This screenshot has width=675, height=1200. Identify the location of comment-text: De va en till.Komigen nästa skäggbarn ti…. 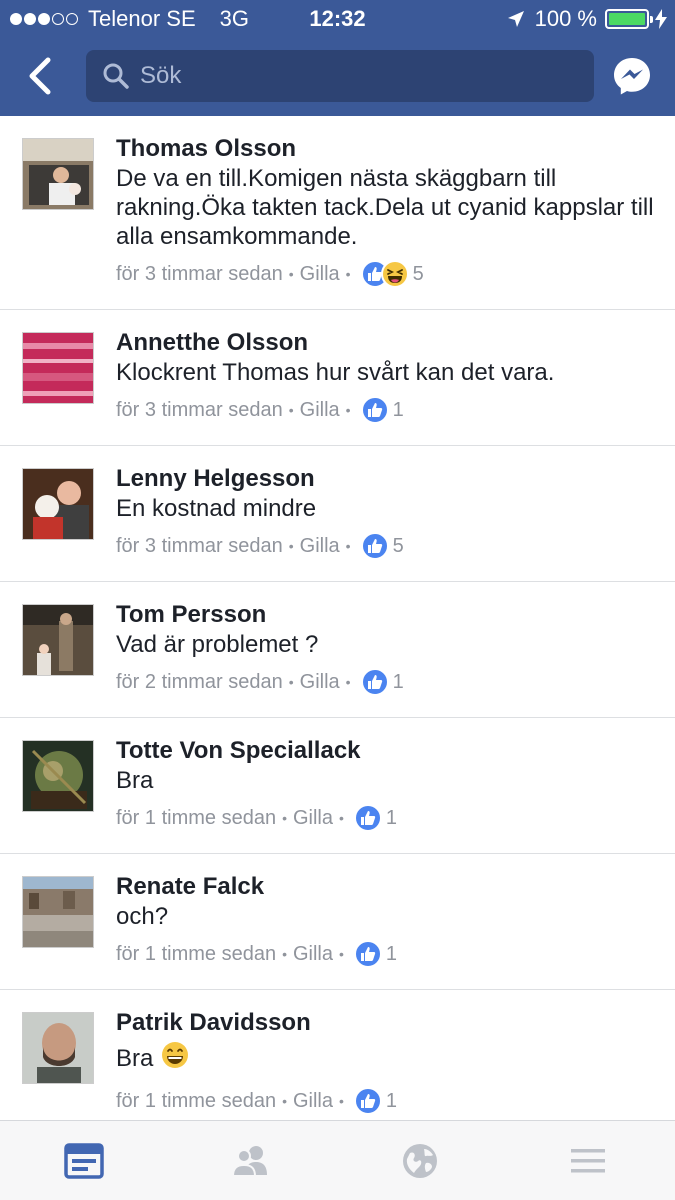
(385, 207).